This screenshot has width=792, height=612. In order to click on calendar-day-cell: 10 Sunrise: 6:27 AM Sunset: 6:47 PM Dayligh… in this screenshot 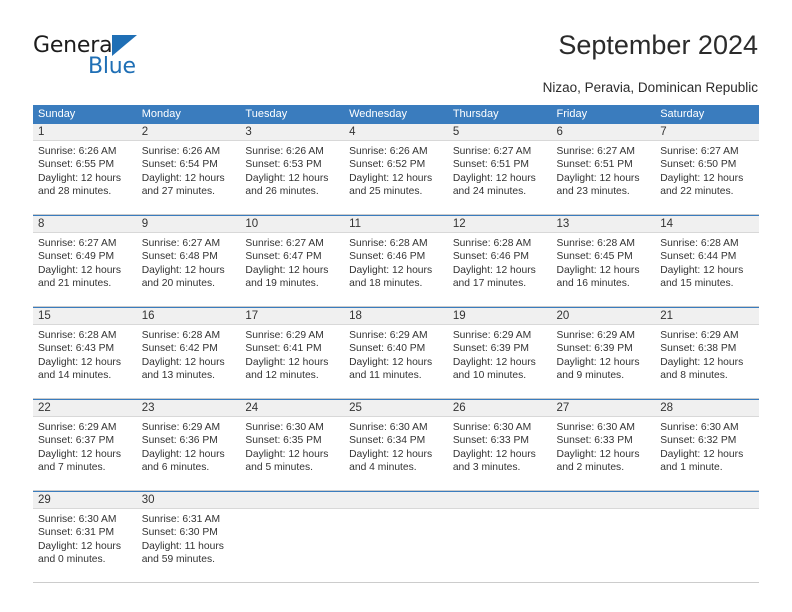, I will do `click(292, 261)`.